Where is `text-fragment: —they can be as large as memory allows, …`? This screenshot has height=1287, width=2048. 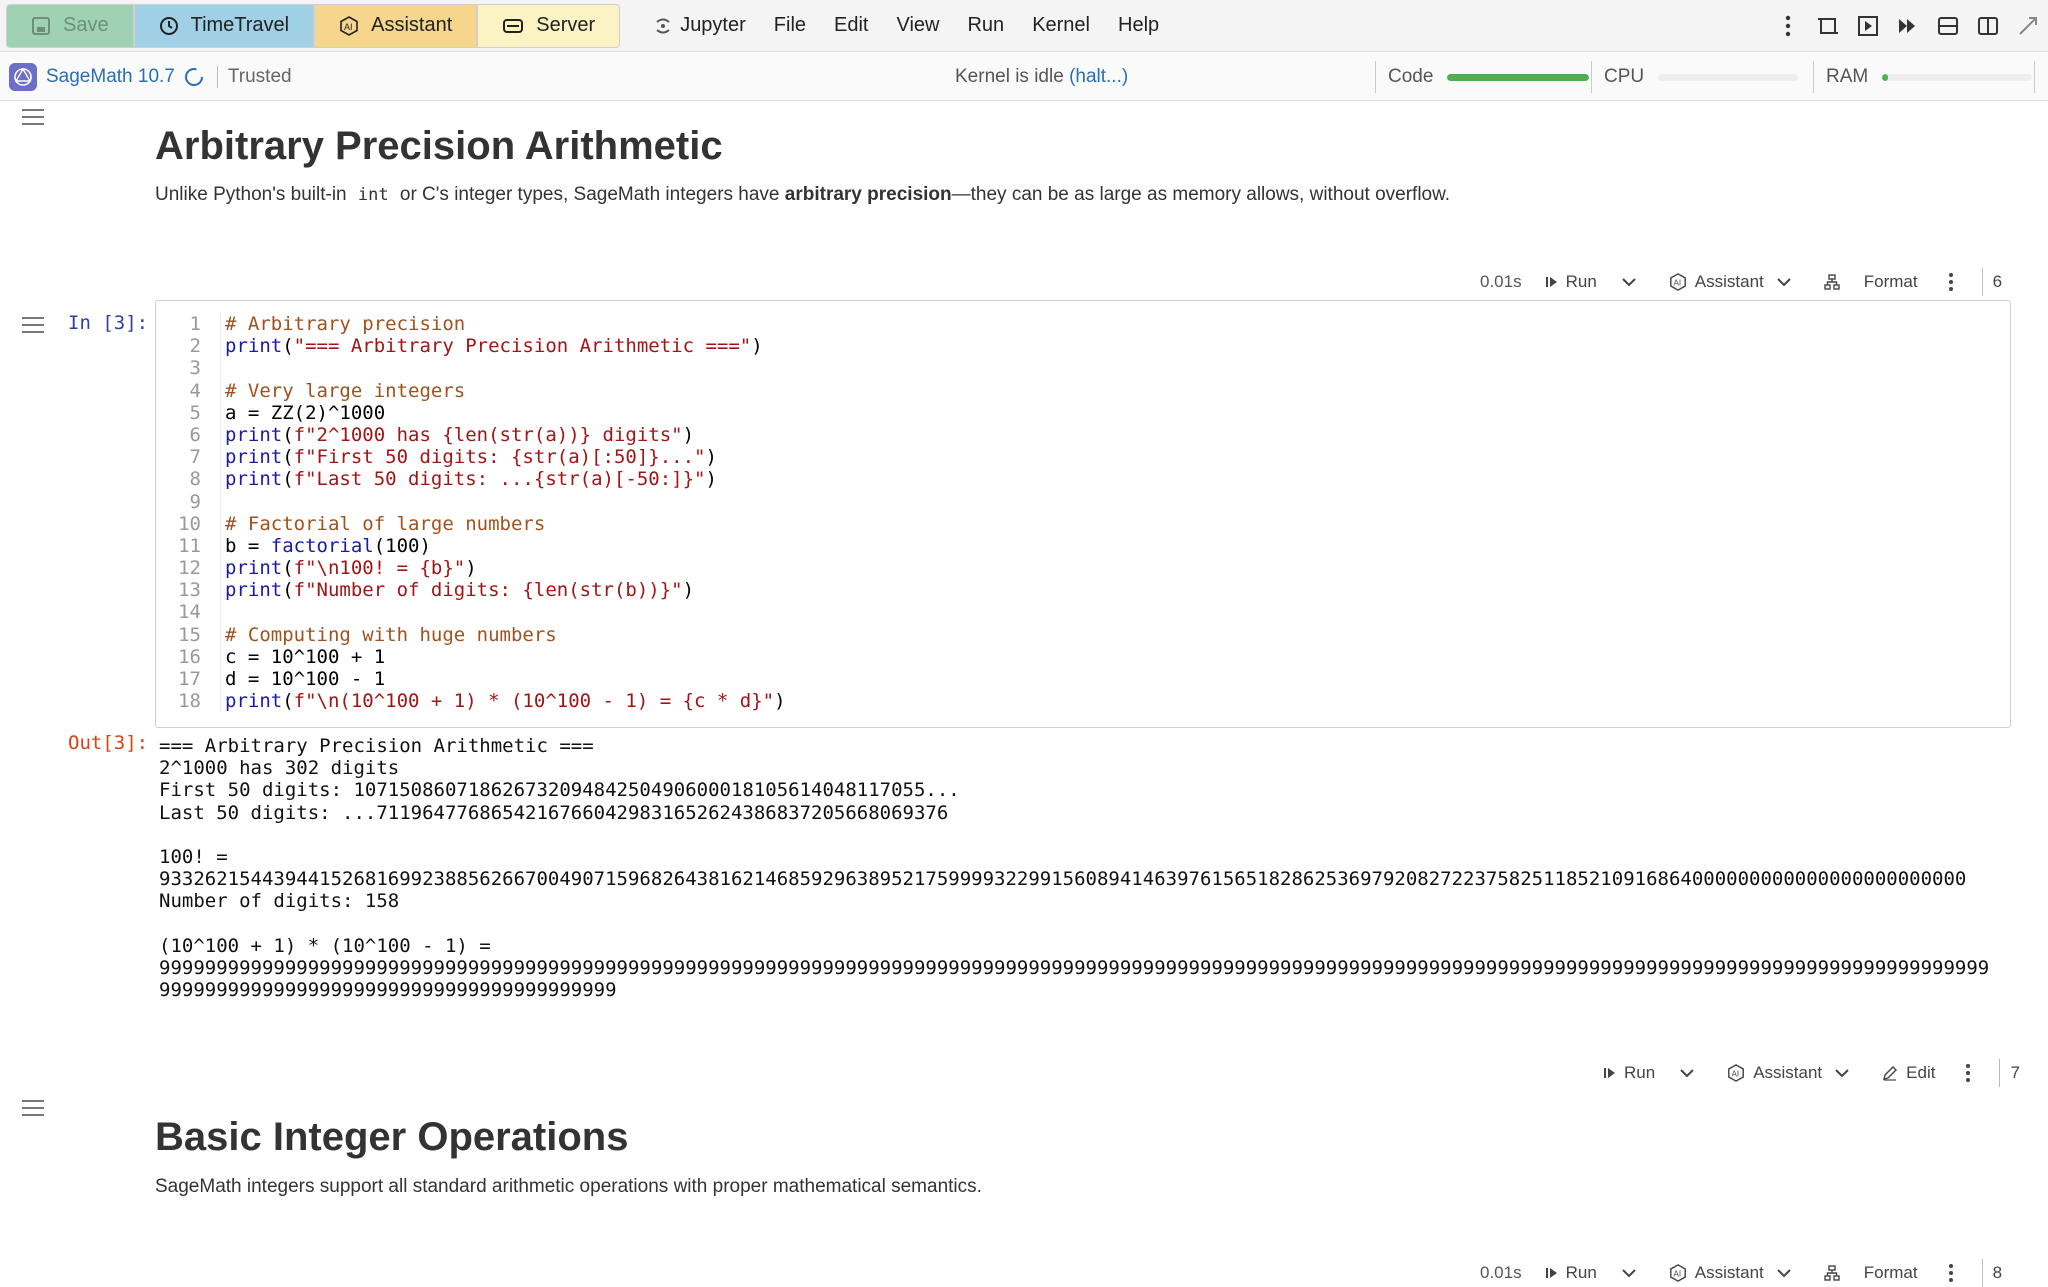
text-fragment: —they can be as large as memory allows, … is located at coordinates (1201, 194).